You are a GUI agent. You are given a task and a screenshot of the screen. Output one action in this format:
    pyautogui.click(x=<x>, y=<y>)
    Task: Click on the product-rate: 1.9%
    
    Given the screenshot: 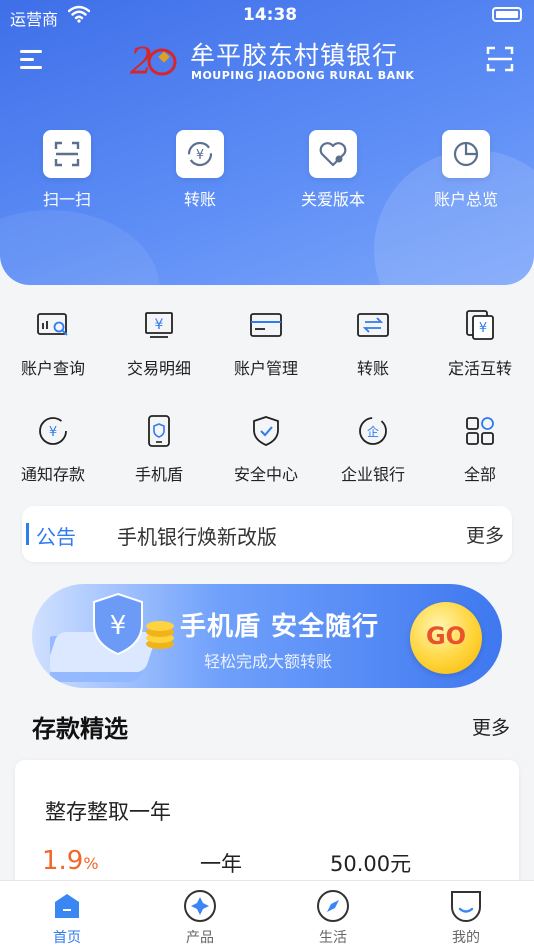 What is the action you would take?
    pyautogui.click(x=70, y=861)
    